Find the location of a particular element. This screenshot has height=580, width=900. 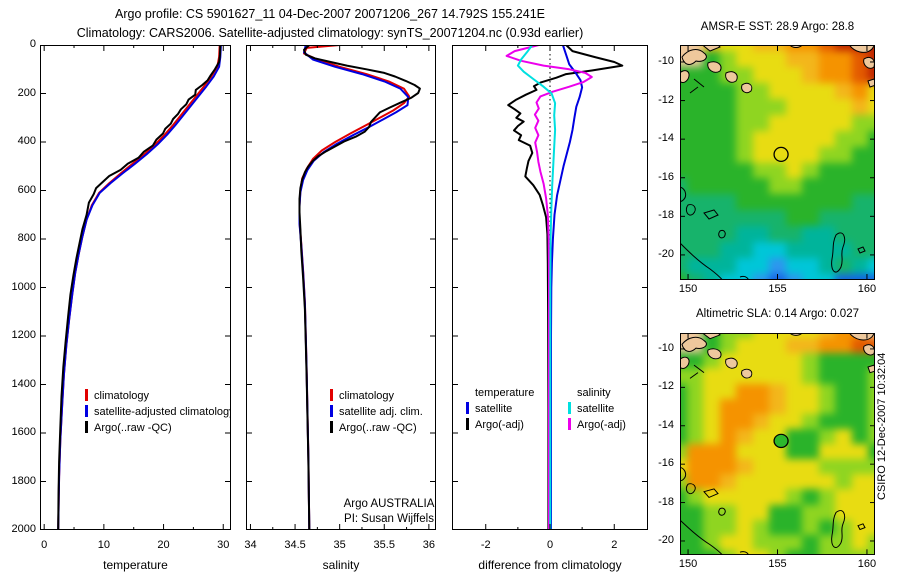

tick-label: -20 is located at coordinates (666, 539).